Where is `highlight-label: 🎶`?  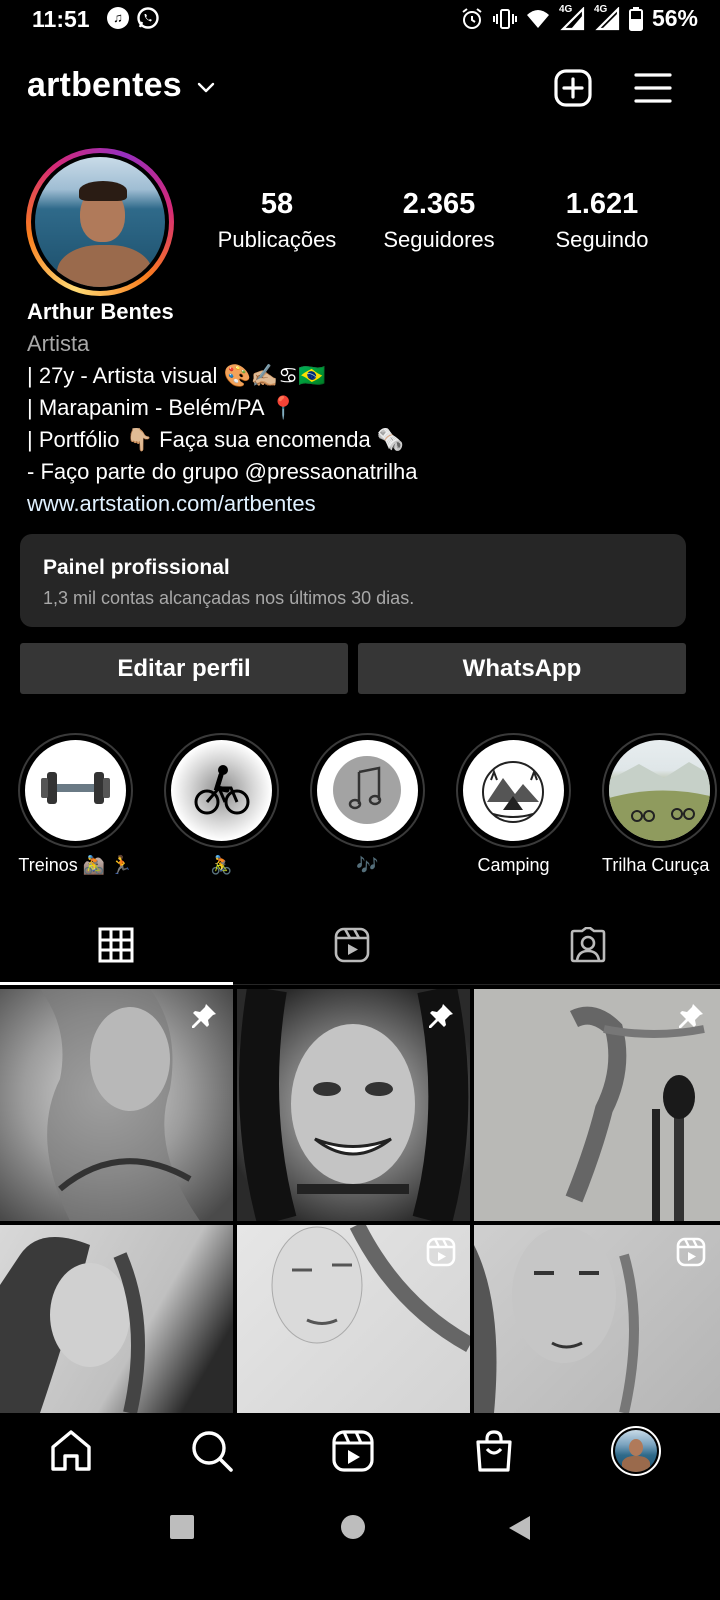
highlight-label: 🎶 is located at coordinates (367, 865).